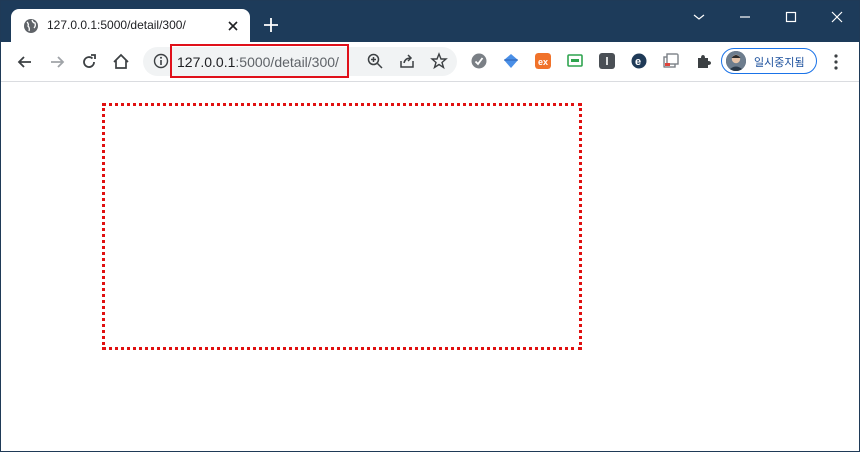 This screenshot has height=452, width=860. I want to click on puzzle-icon, so click(703, 61).